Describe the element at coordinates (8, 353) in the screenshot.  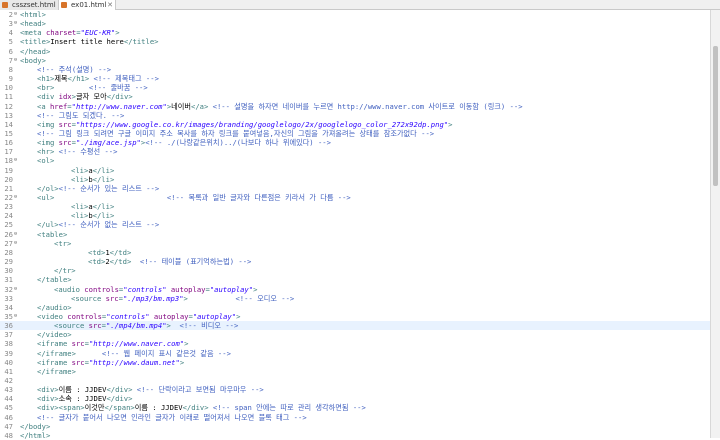
I see `line-number: 39` at that location.